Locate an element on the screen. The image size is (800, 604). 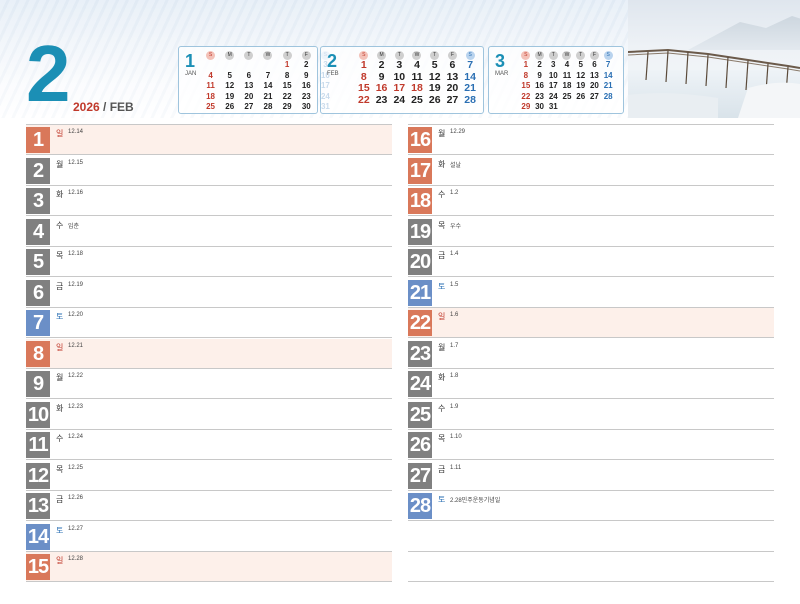
day-number-badge: 6 is located at coordinates (38, 292).